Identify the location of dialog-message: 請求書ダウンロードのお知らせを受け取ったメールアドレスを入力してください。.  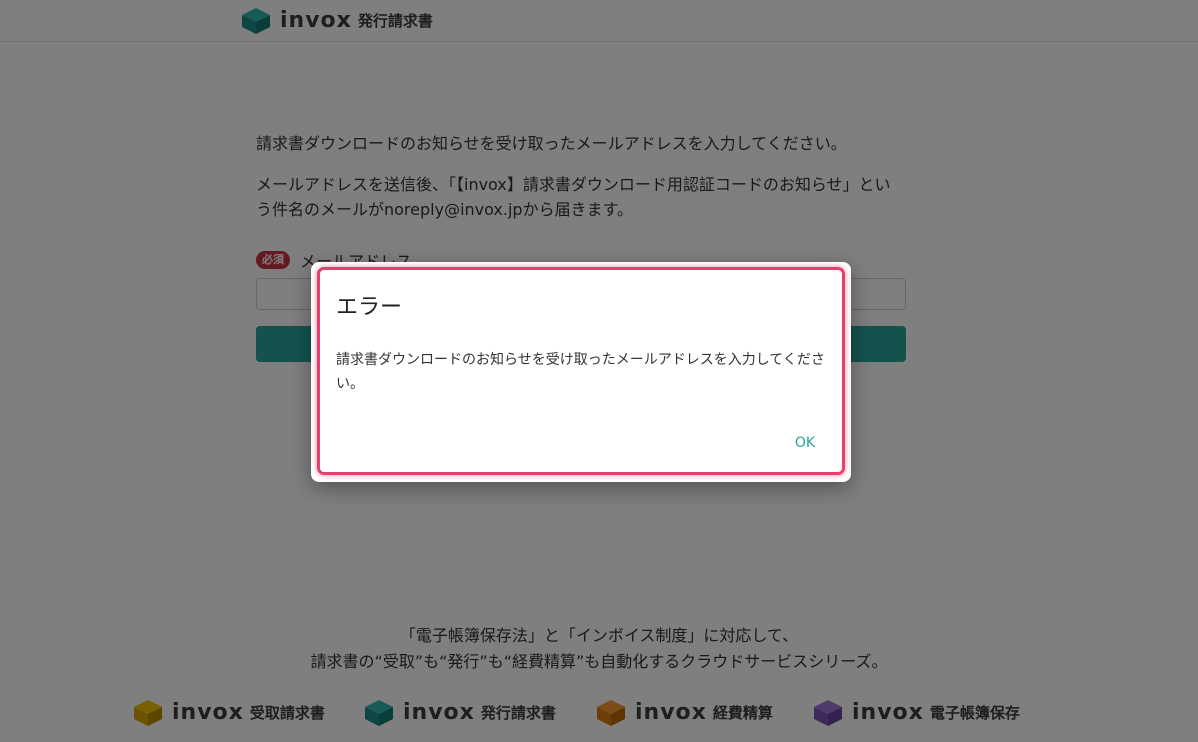
(580, 372).